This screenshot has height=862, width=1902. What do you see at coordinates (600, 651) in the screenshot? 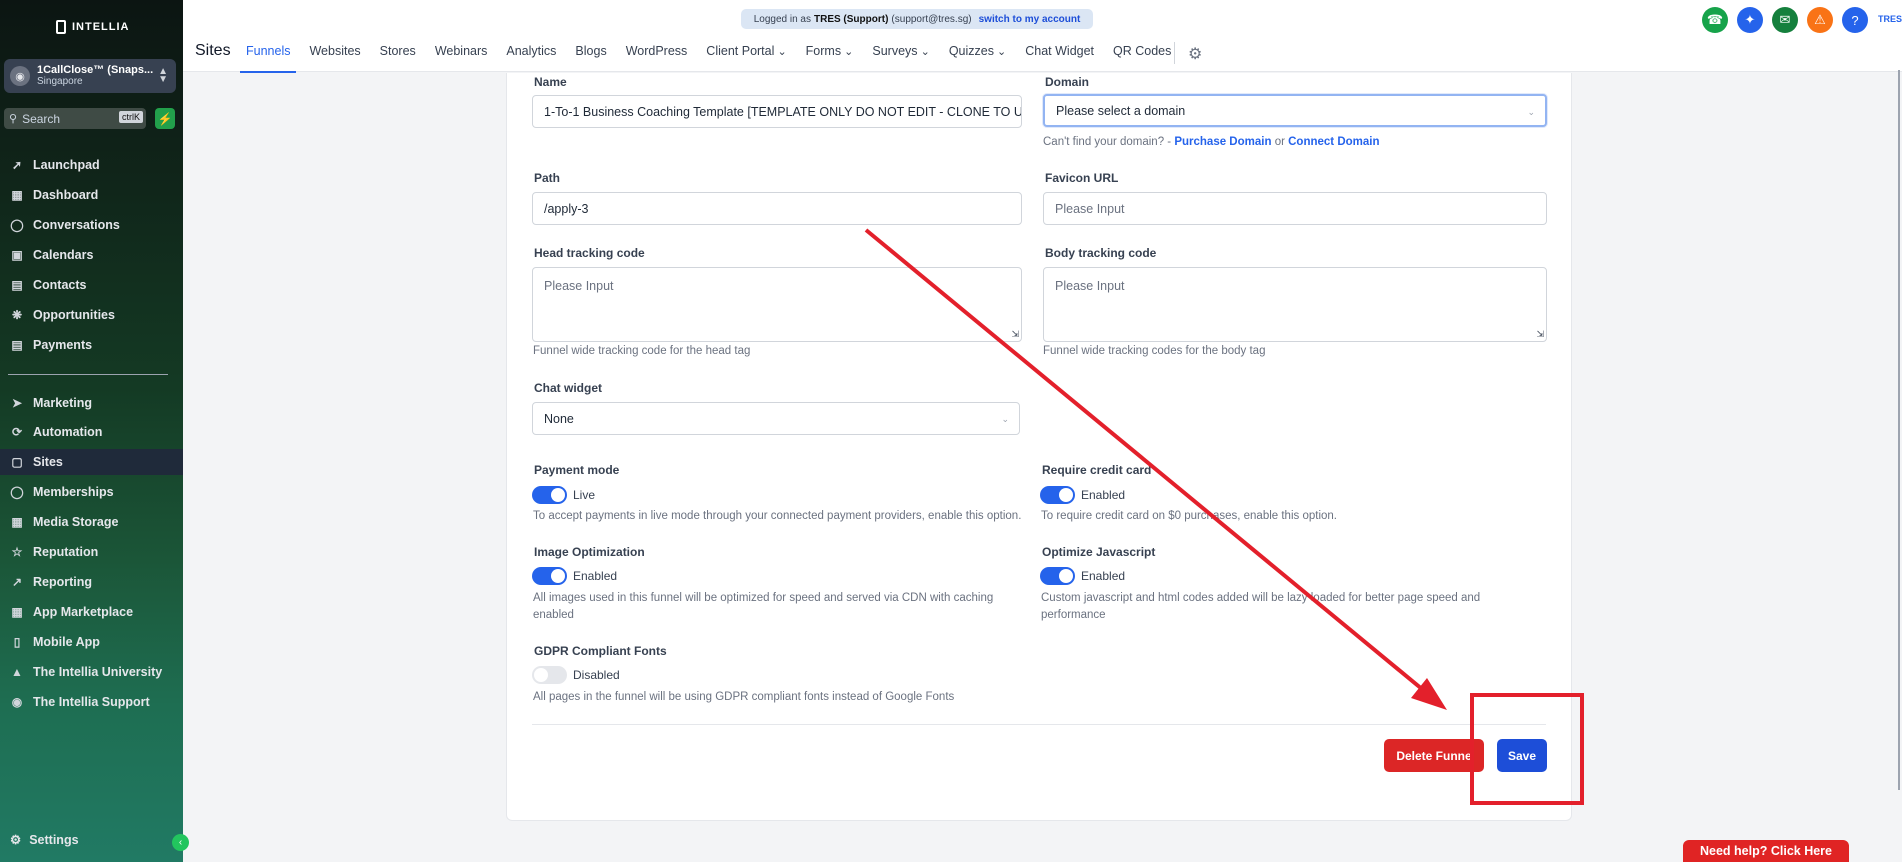
I see `gdpr-label: GDPR Compliant Fonts` at bounding box center [600, 651].